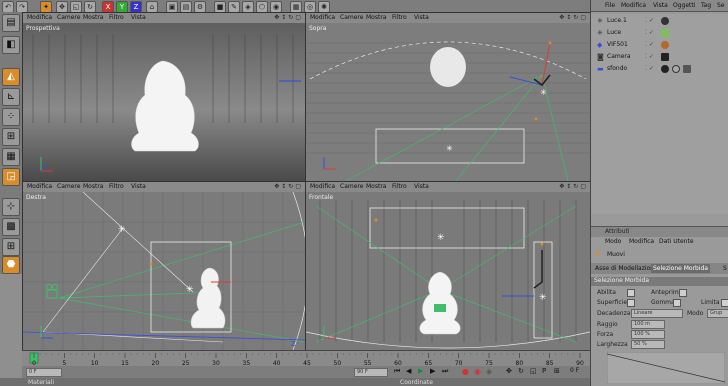 Image resolution: width=728 pixels, height=386 pixels. What do you see at coordinates (610, 5) in the screenshot?
I see `menu-file: File` at bounding box center [610, 5].